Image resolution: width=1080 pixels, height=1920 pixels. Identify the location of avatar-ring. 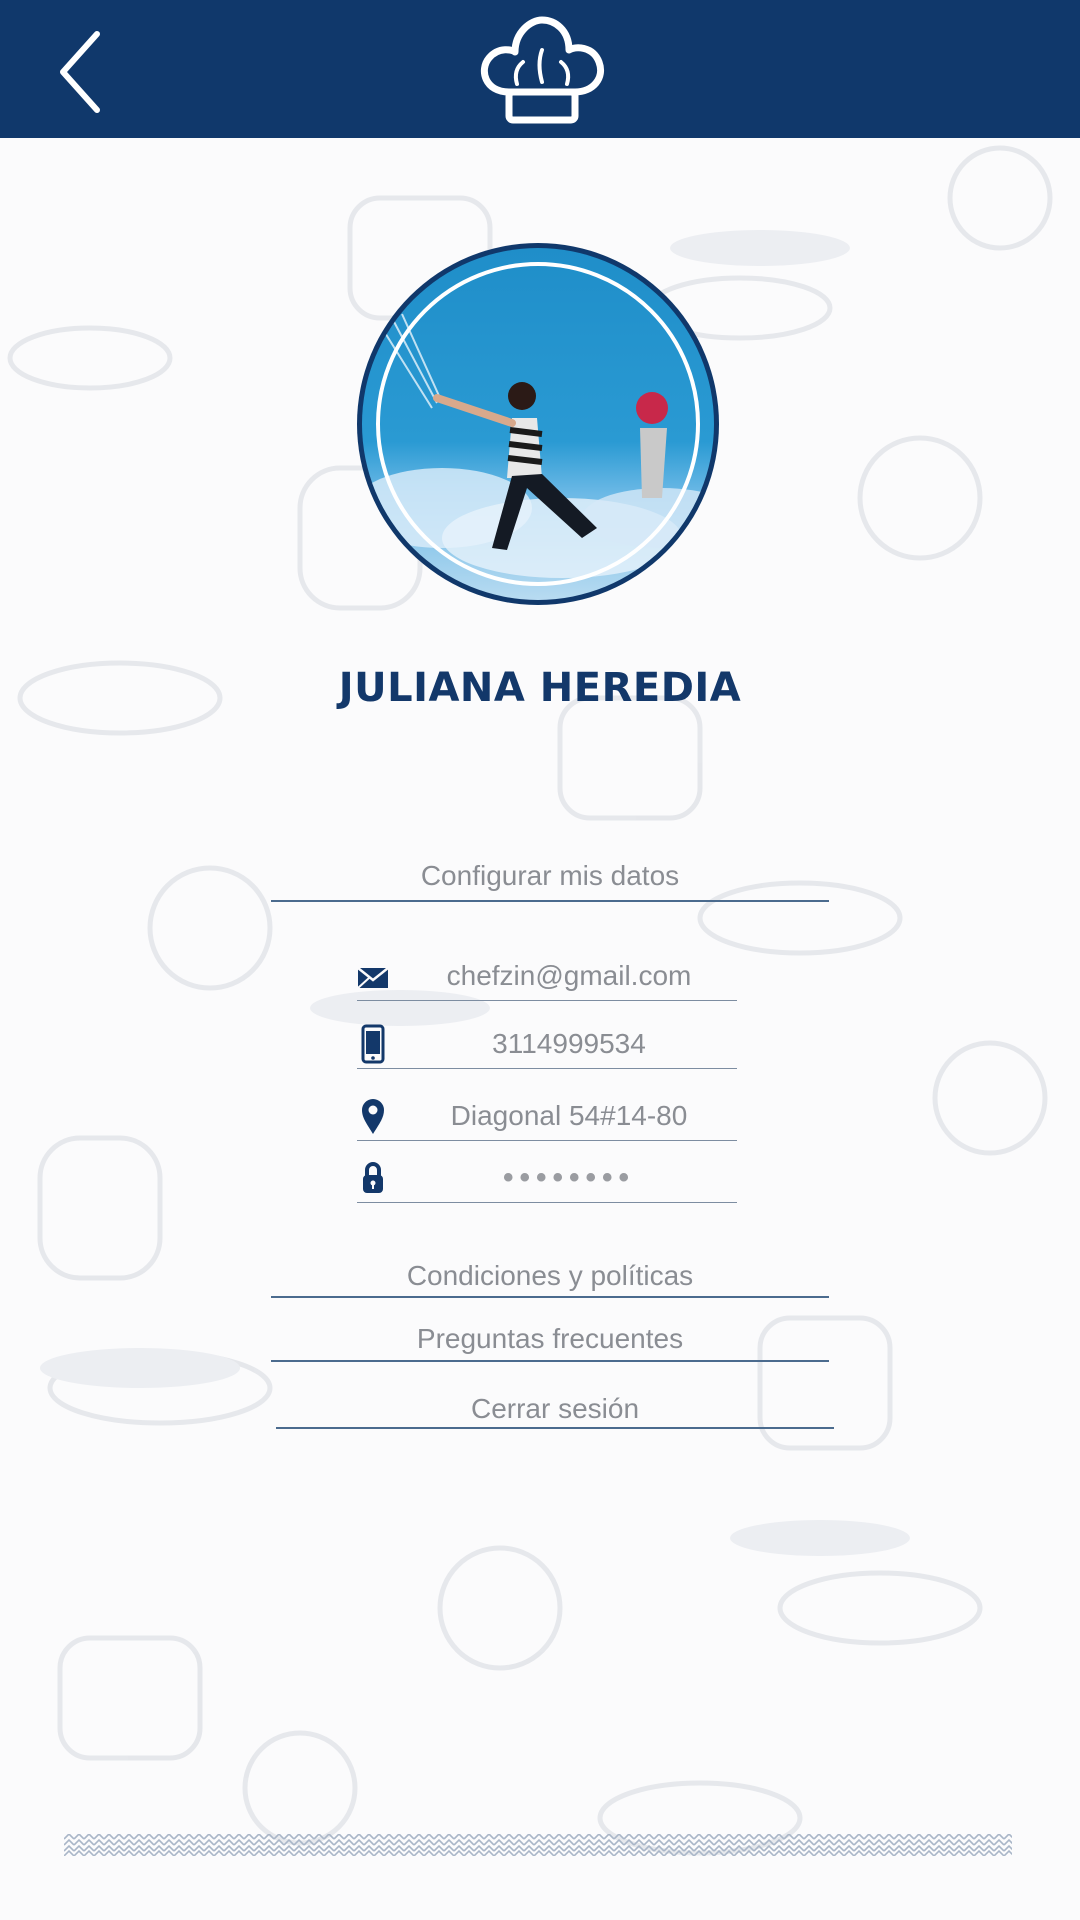
(538, 424).